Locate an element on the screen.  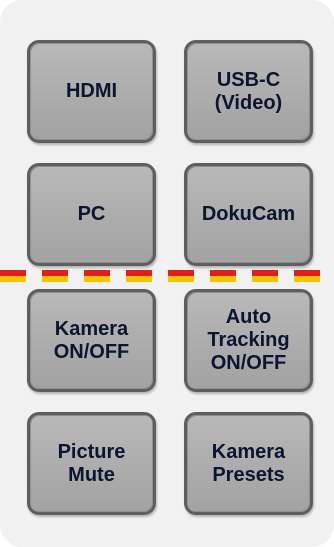
picture-mute-button-label: Picture Mute is located at coordinates (91, 463).